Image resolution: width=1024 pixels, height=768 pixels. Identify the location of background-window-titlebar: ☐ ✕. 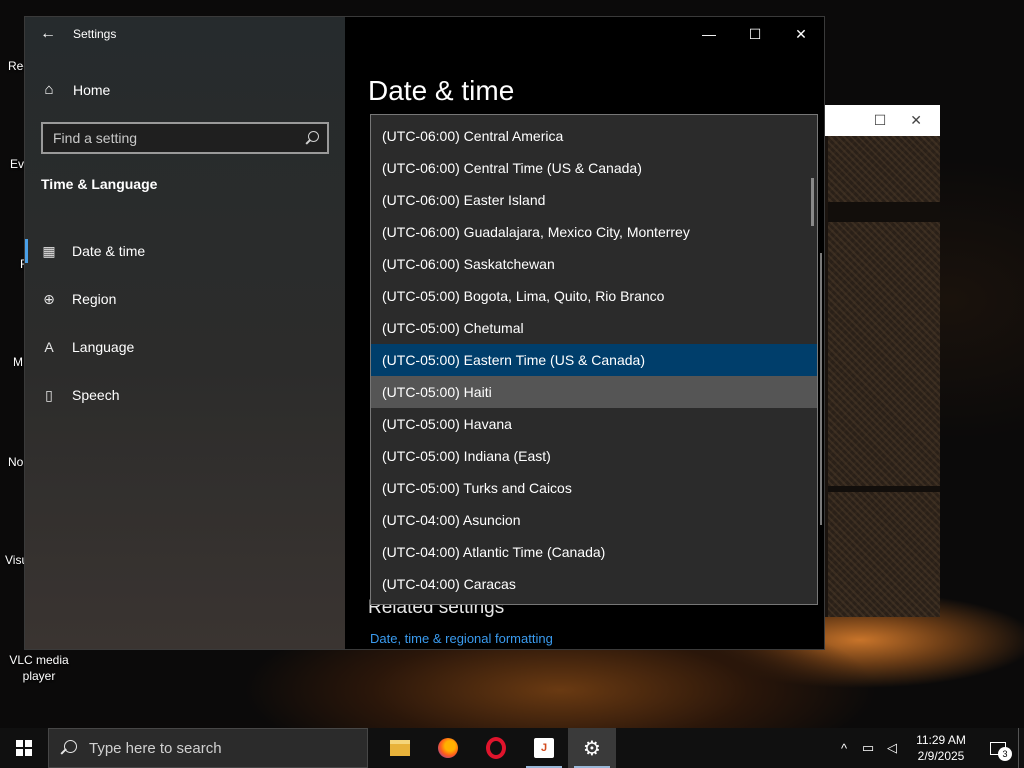
(881, 120).